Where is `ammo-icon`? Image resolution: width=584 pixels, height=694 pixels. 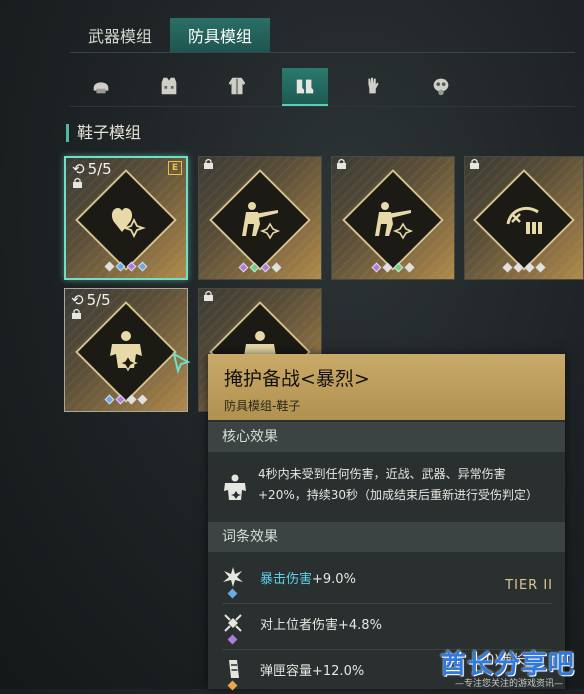
ammo-icon is located at coordinates (524, 221).